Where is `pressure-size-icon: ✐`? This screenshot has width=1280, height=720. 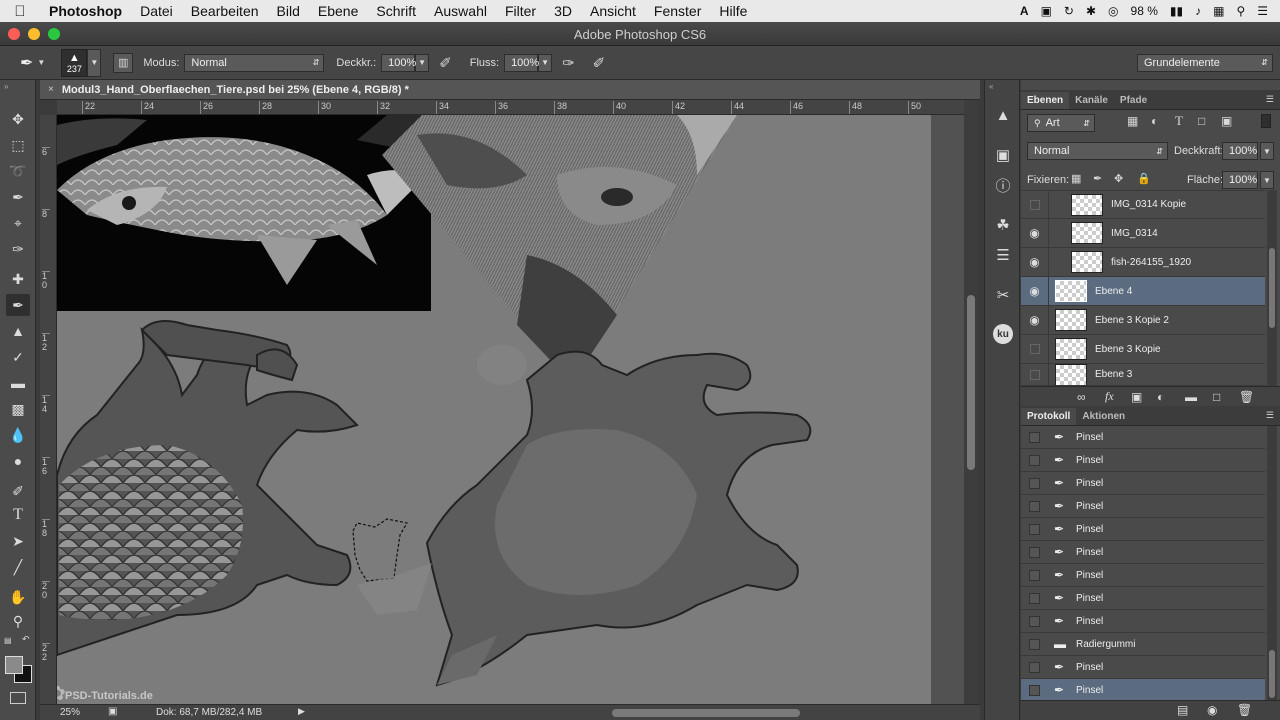 pressure-size-icon: ✐ is located at coordinates (599, 63).